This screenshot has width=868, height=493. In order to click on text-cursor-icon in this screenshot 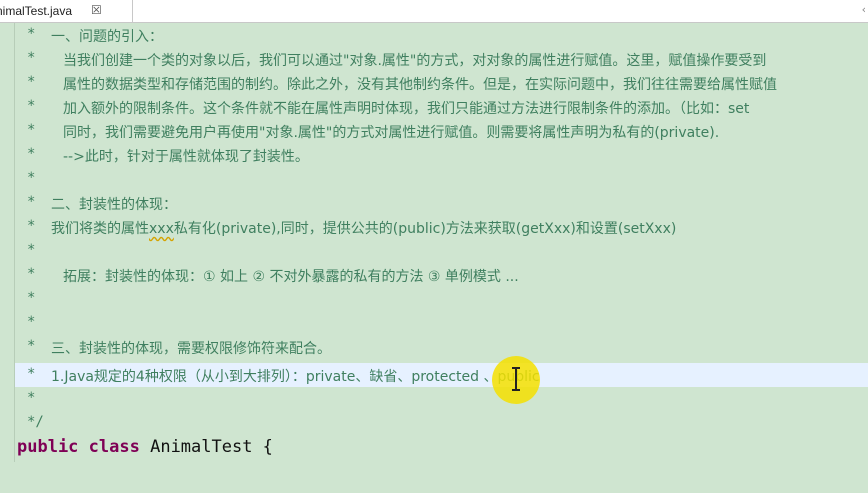, I will do `click(516, 379)`.